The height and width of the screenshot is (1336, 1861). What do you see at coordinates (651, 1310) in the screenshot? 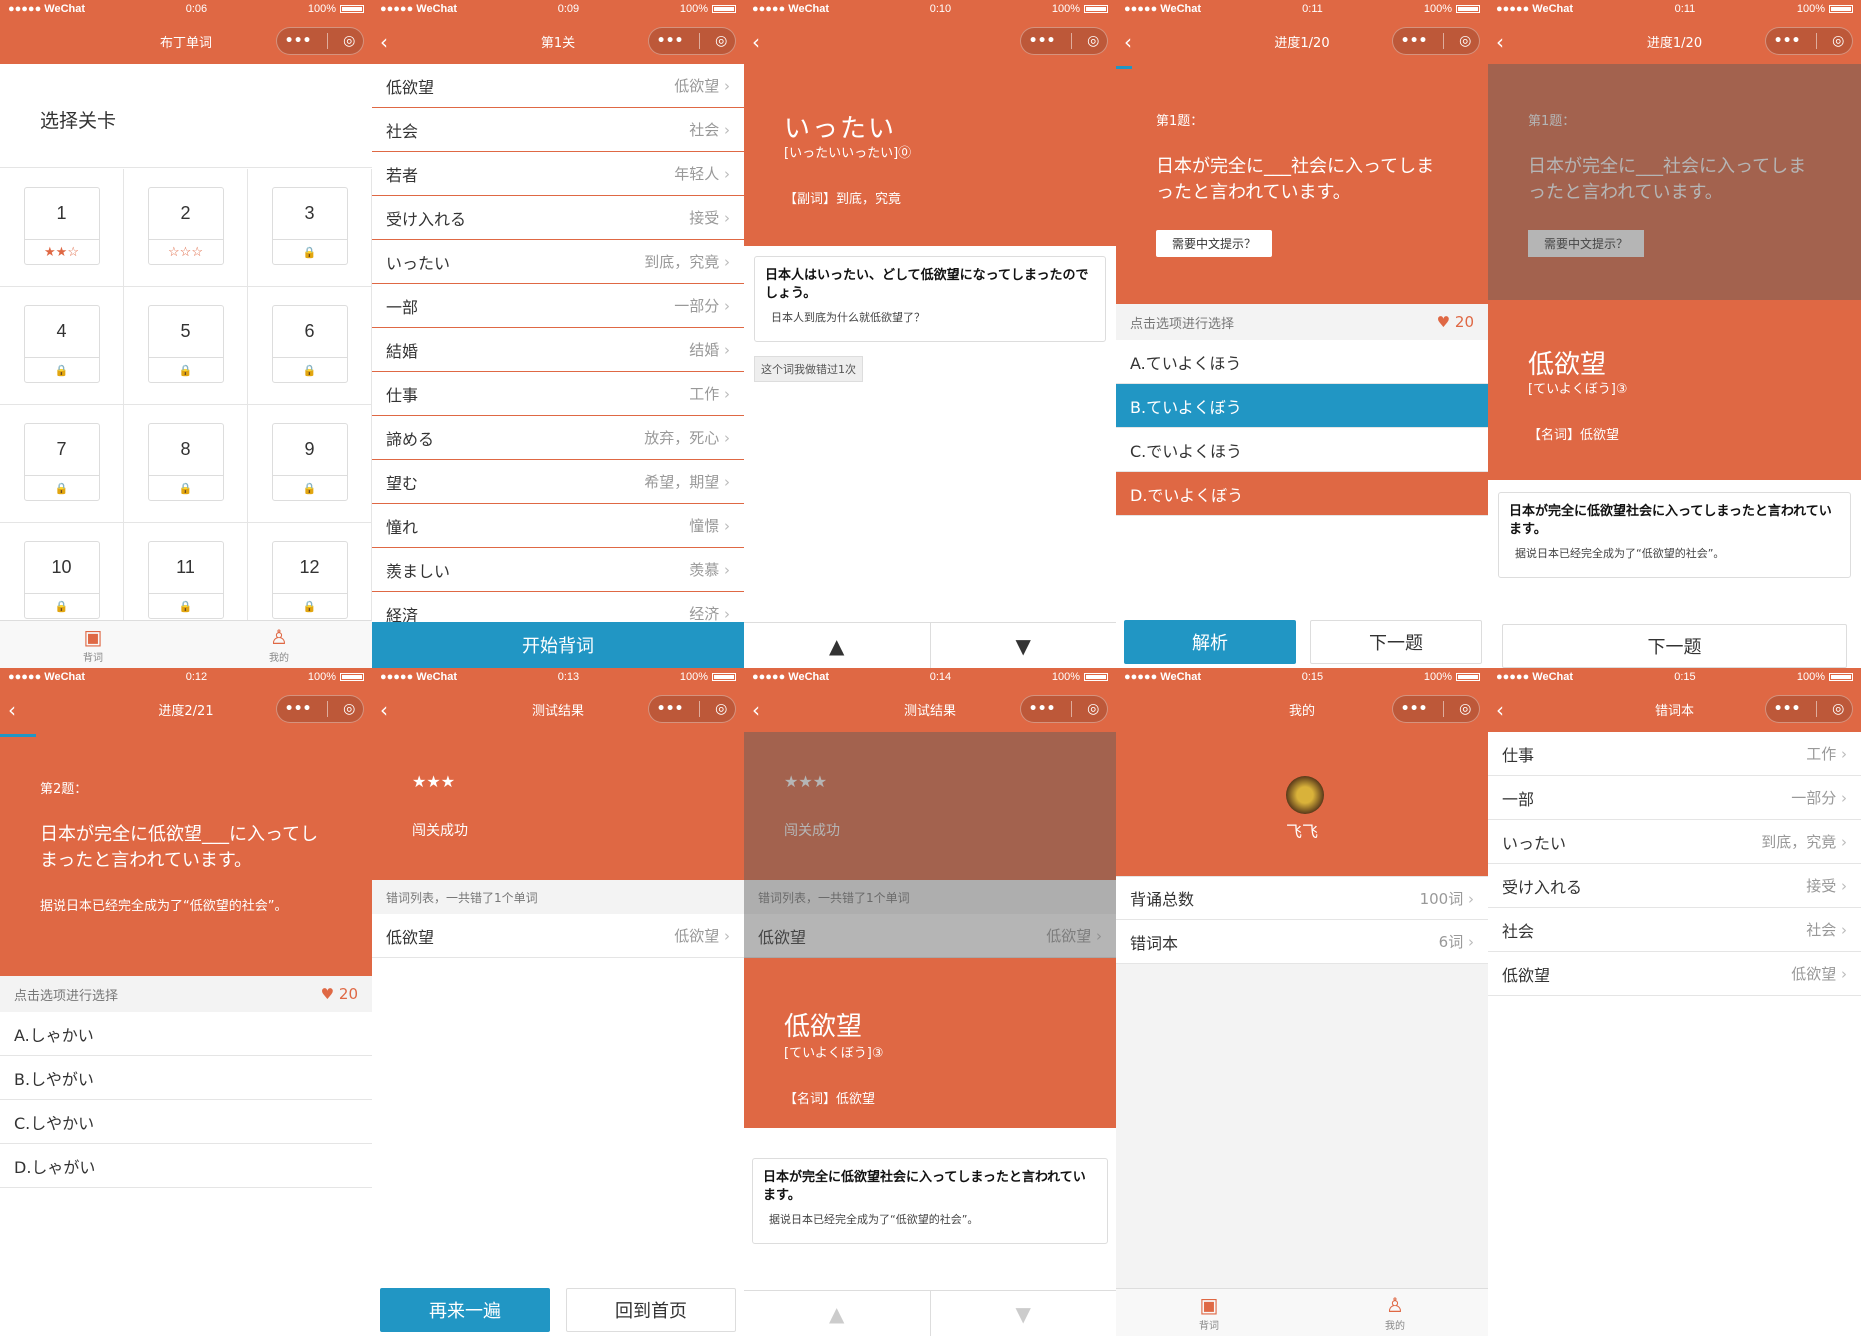
I see `home-button: 回到首页` at bounding box center [651, 1310].